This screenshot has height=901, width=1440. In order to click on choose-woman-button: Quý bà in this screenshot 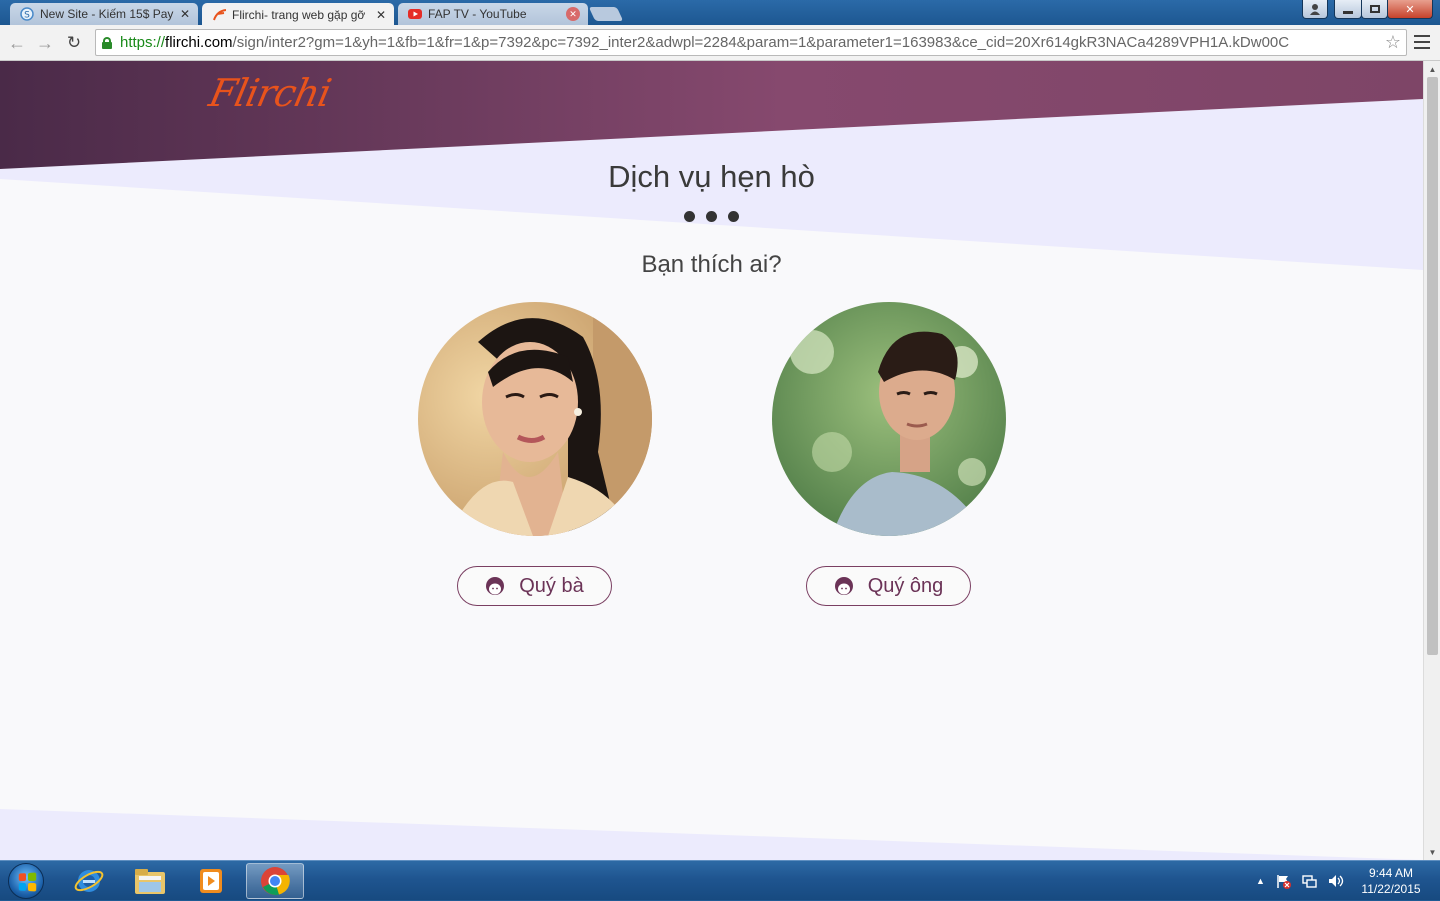, I will do `click(534, 586)`.